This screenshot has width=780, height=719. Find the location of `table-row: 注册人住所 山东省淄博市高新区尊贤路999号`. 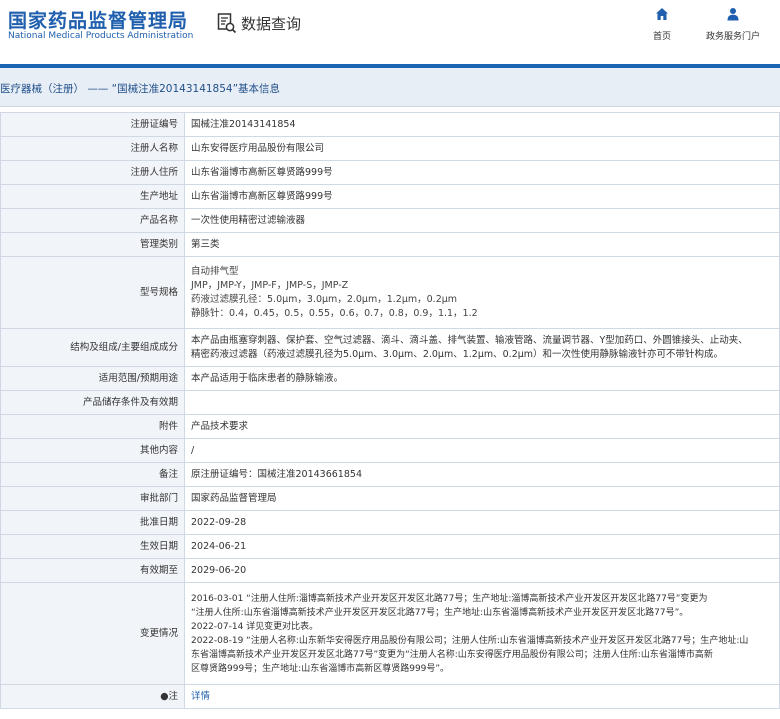

table-row: 注册人住所 山东省淄博市高新区尊贤路999号 is located at coordinates (390, 172).